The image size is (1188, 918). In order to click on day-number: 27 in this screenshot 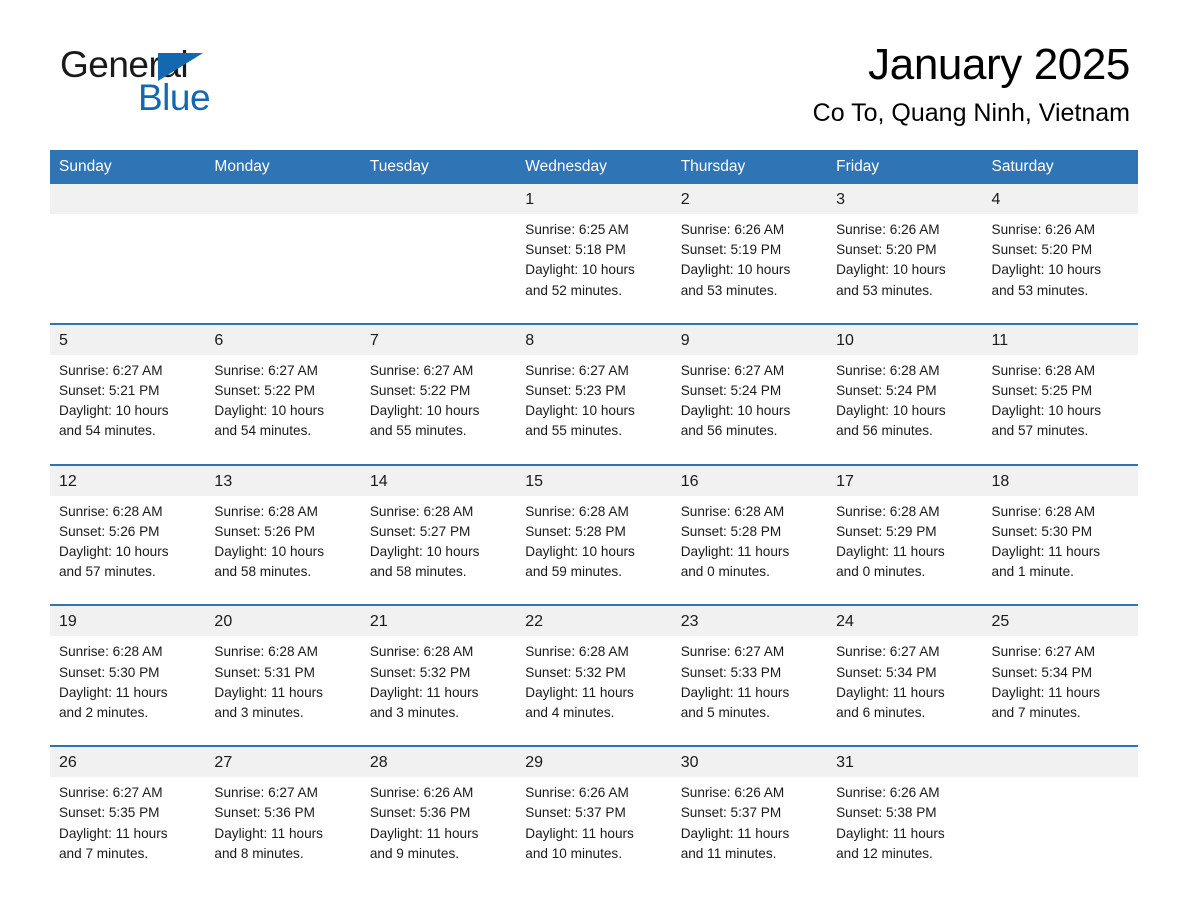, I will do `click(283, 761)`.